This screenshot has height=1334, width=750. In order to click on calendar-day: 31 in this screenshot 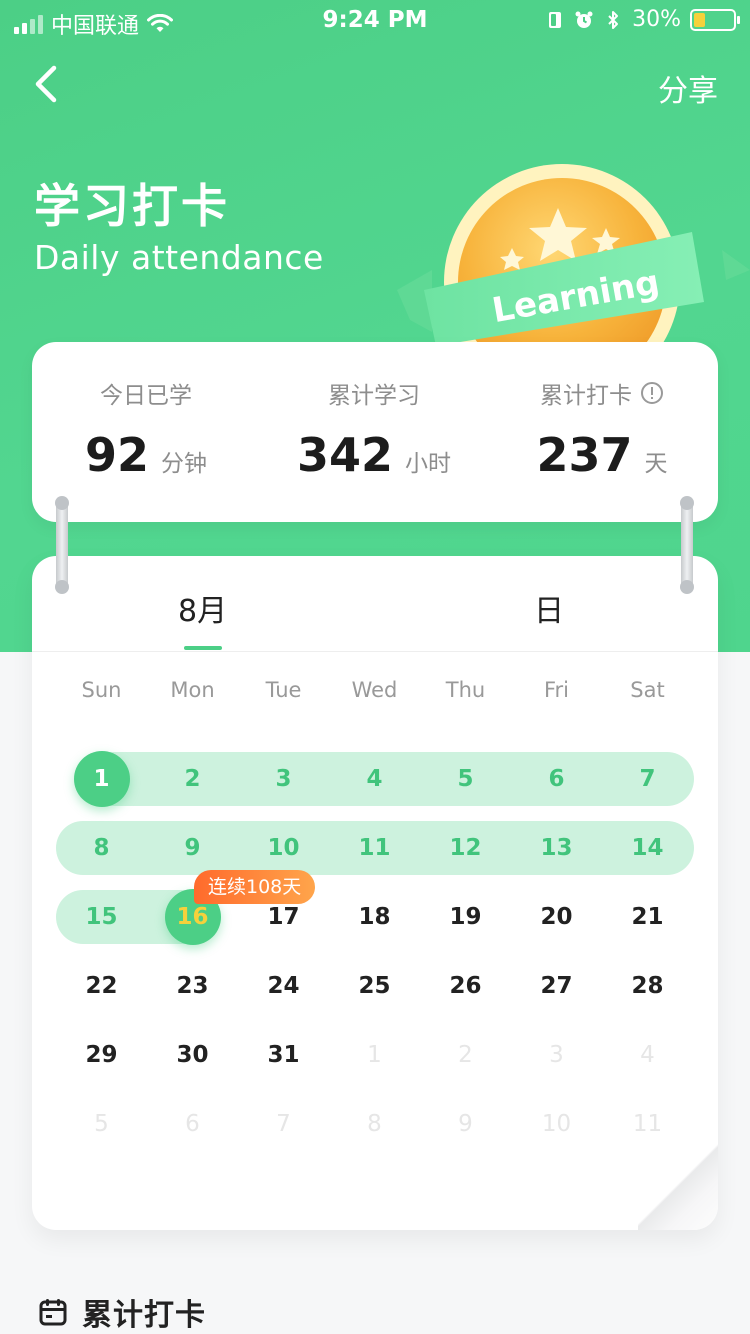, I will do `click(283, 1055)`.